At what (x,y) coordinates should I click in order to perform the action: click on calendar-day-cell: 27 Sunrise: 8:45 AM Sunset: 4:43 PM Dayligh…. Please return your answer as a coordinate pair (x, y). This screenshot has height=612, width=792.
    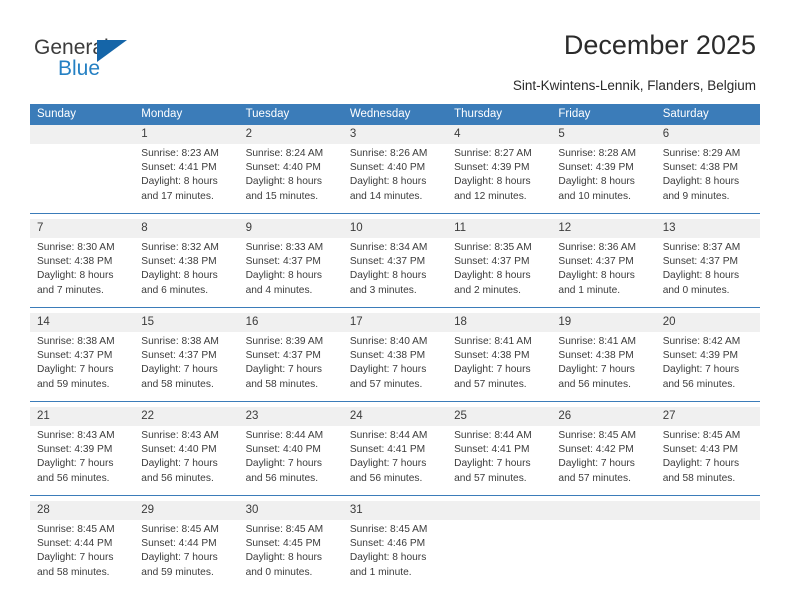
    Looking at the image, I should click on (707, 451).